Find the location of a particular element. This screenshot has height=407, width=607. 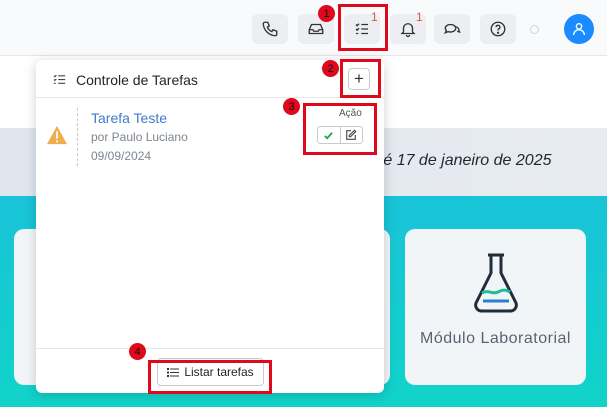

flask-icon is located at coordinates (496, 283).